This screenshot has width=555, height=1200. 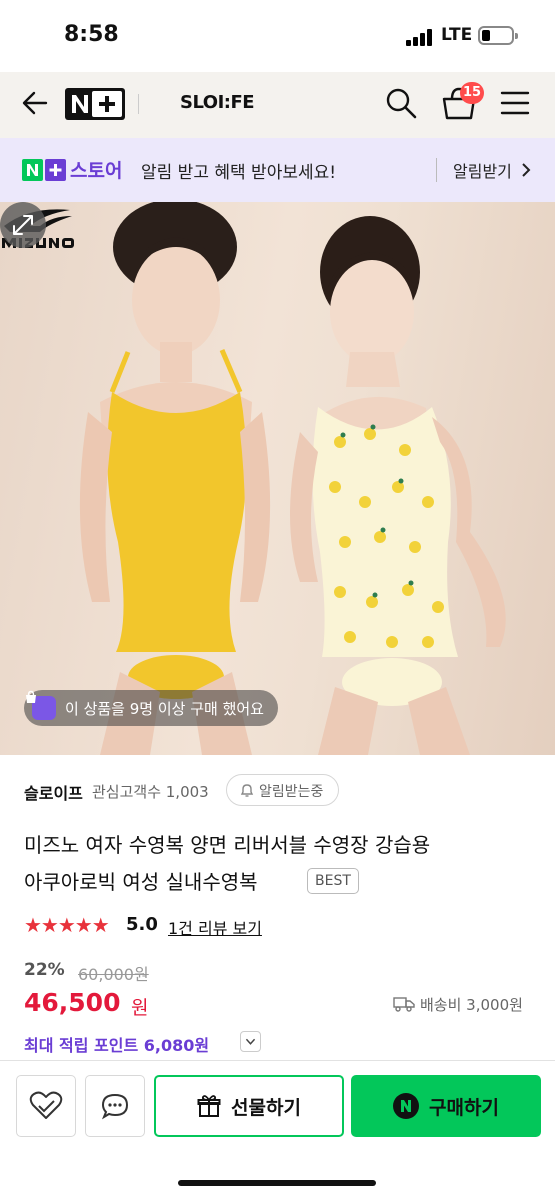 What do you see at coordinates (142, 924) in the screenshot?
I see `rating-value: 5.0` at bounding box center [142, 924].